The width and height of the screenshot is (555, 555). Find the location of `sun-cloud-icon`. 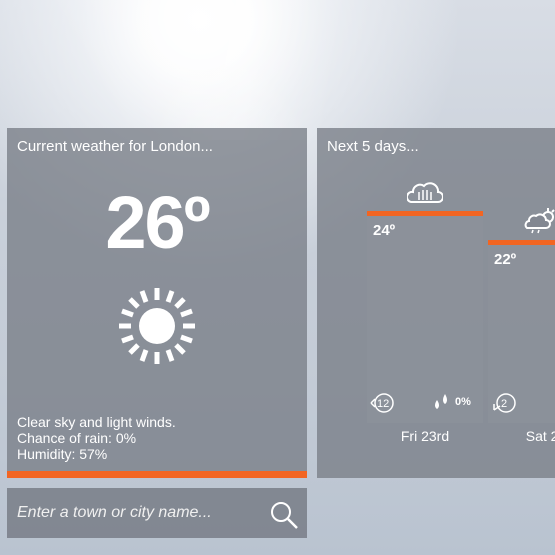

sun-cloud-icon is located at coordinates (539, 221).